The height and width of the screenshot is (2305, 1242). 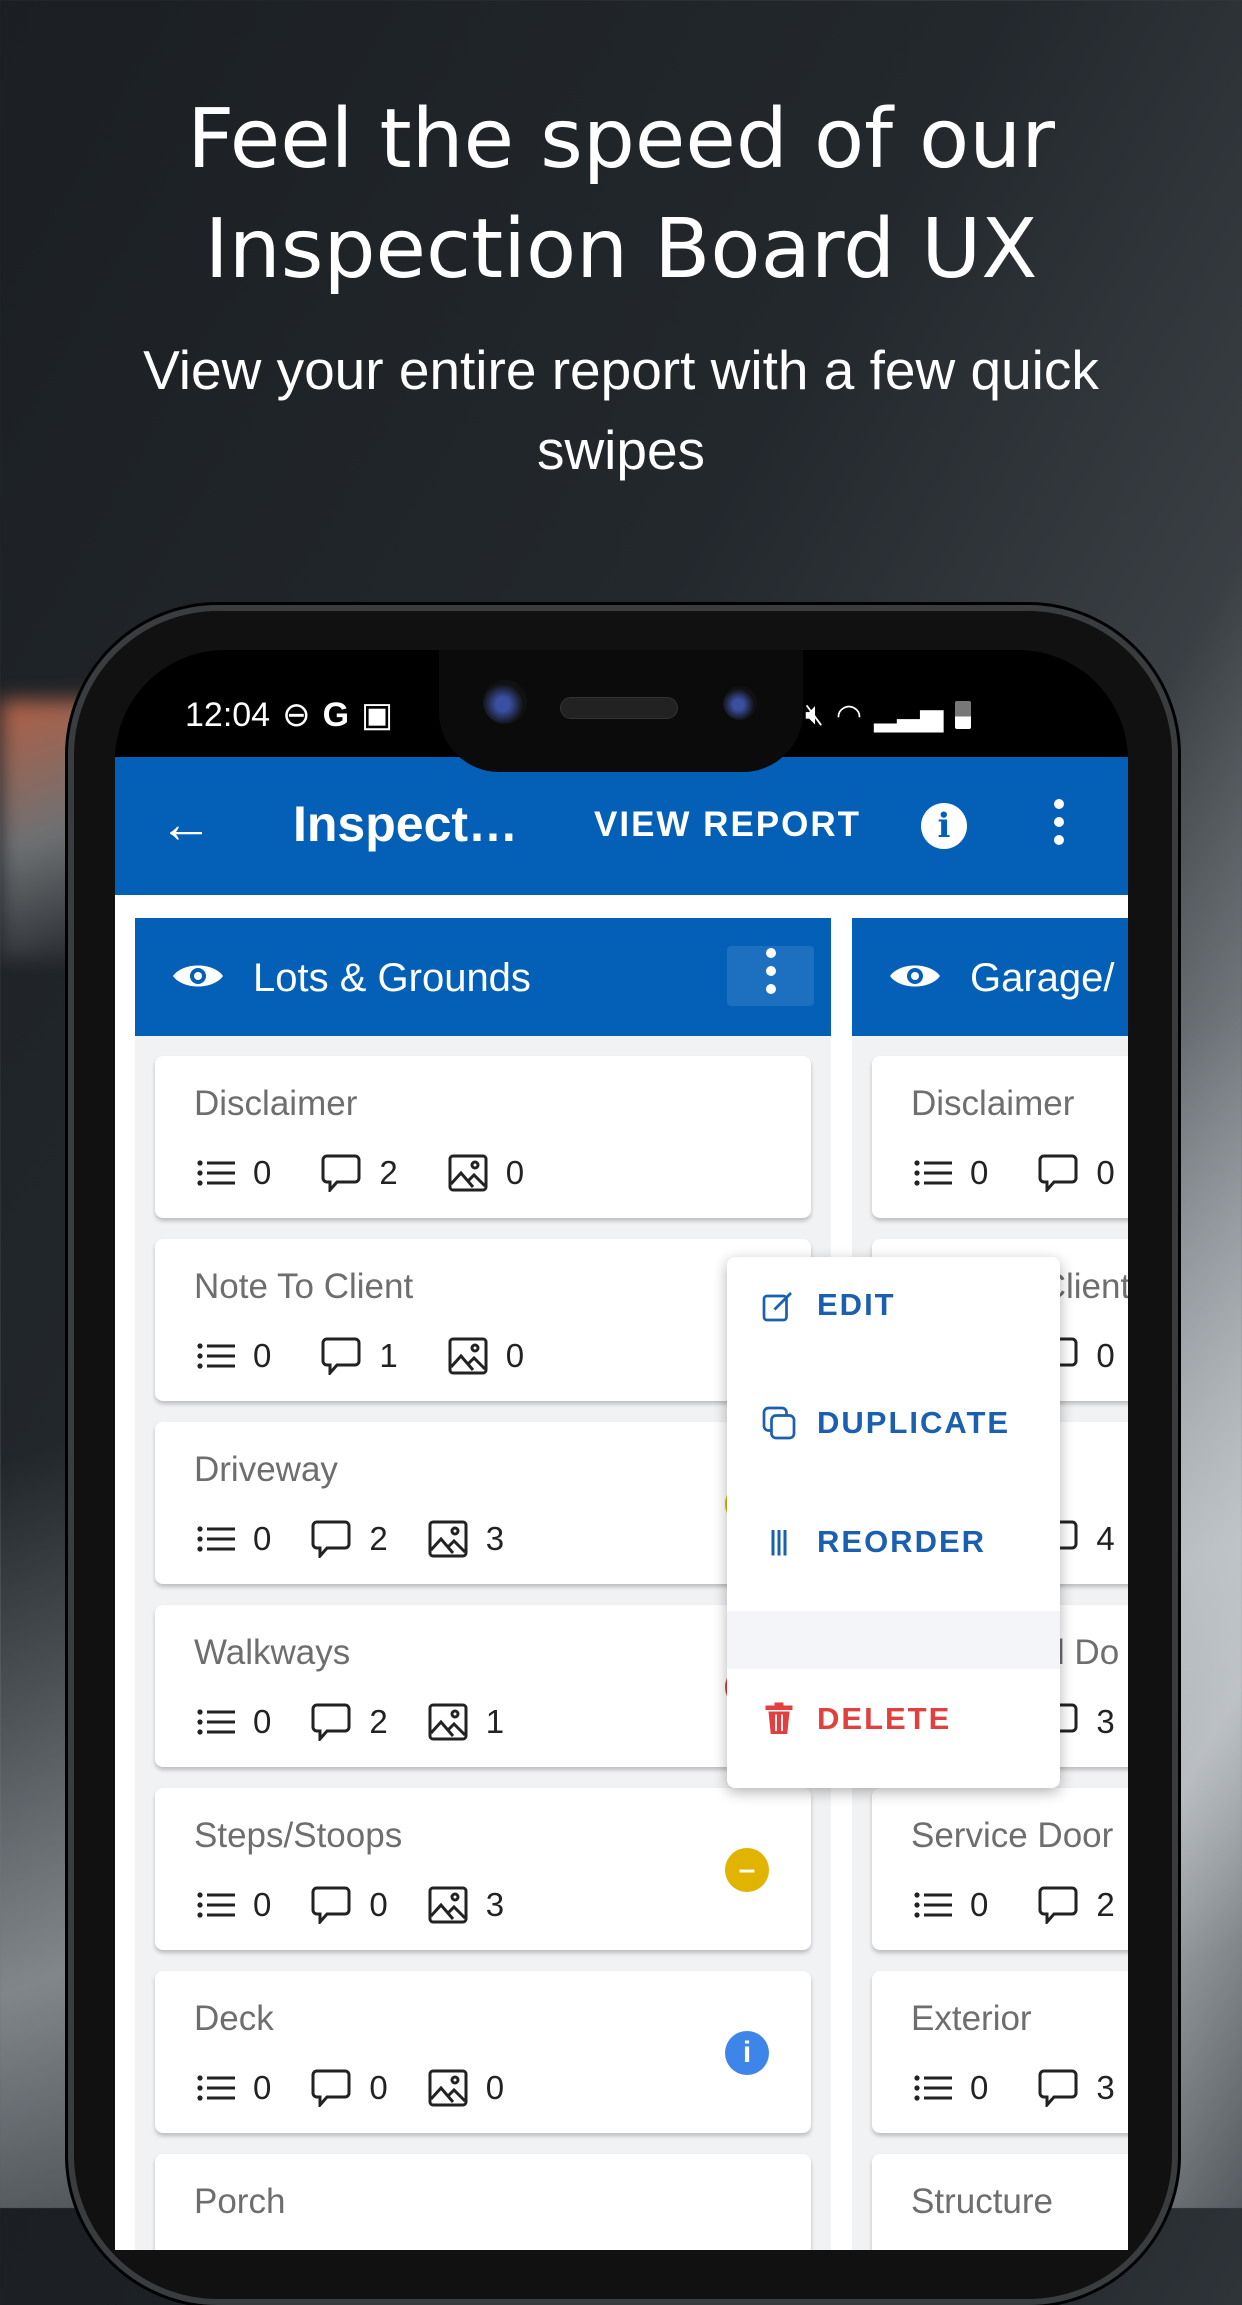 I want to click on menu-item-delete: DELETE, so click(x=893, y=1719).